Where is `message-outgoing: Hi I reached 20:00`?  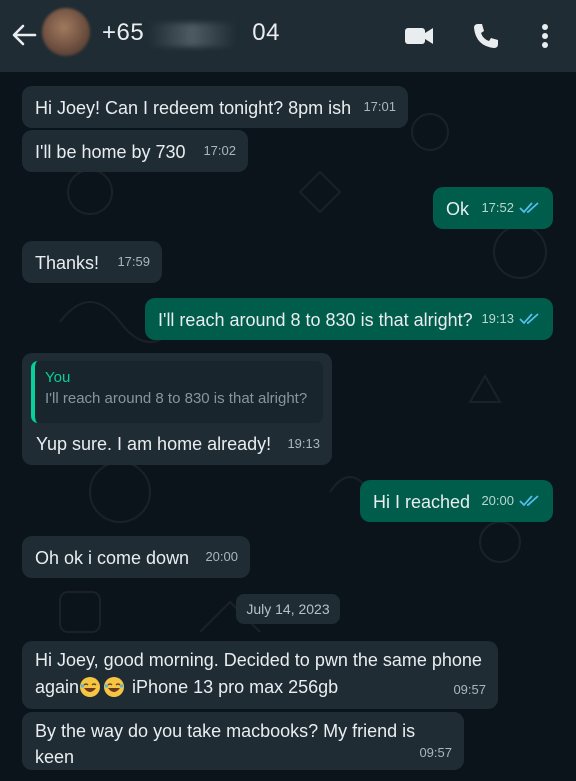 message-outgoing: Hi I reached 20:00 is located at coordinates (456, 501).